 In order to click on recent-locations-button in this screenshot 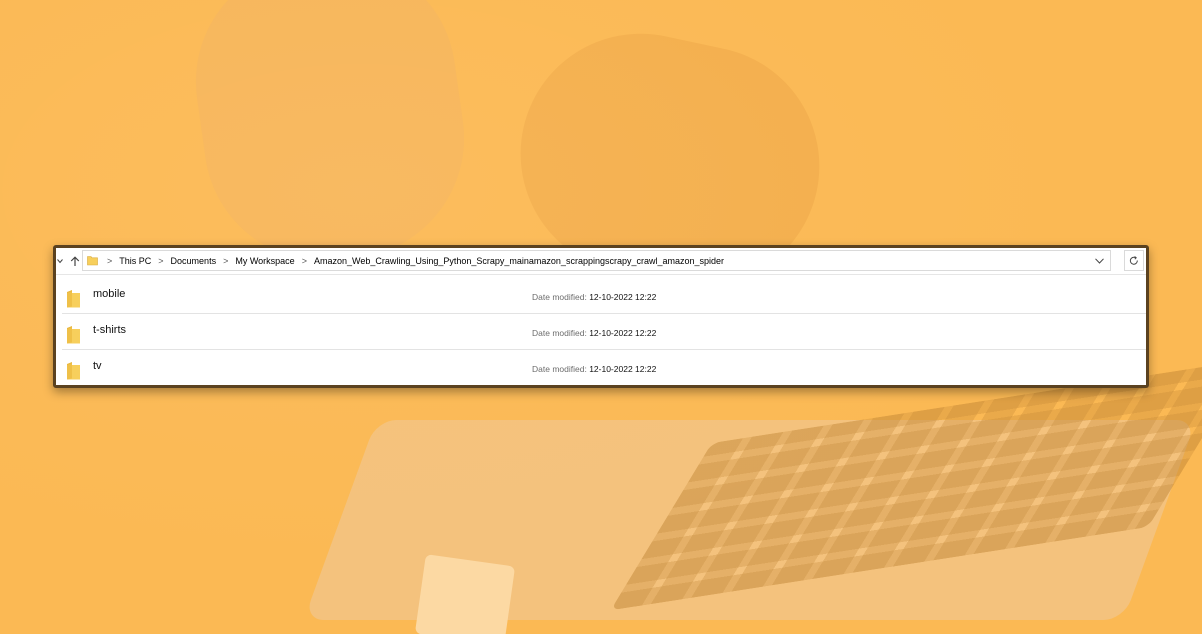, I will do `click(60, 261)`.